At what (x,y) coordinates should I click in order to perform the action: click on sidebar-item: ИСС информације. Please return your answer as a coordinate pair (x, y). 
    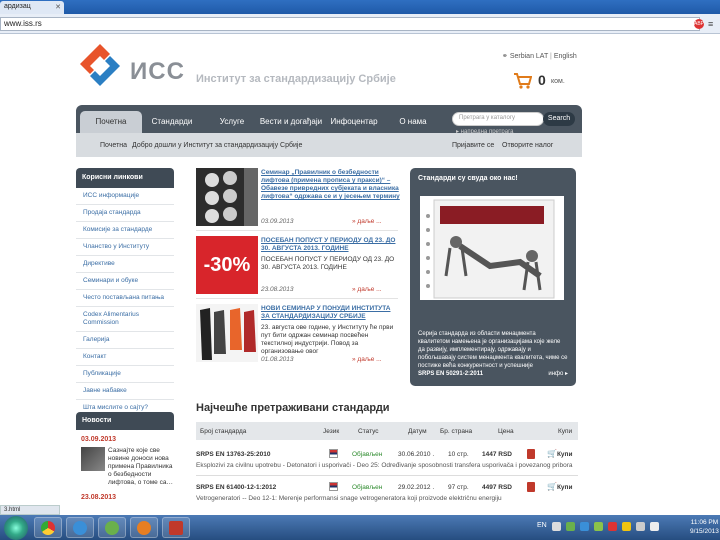
    Looking at the image, I should click on (125, 196).